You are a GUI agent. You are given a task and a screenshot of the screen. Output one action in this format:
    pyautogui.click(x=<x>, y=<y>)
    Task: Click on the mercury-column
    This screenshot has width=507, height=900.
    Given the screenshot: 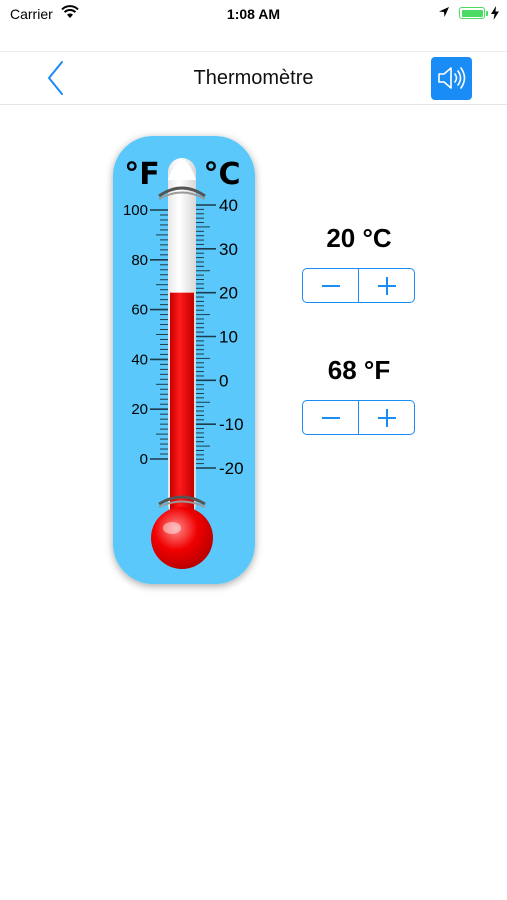 What is the action you would take?
    pyautogui.click(x=182, y=408)
    